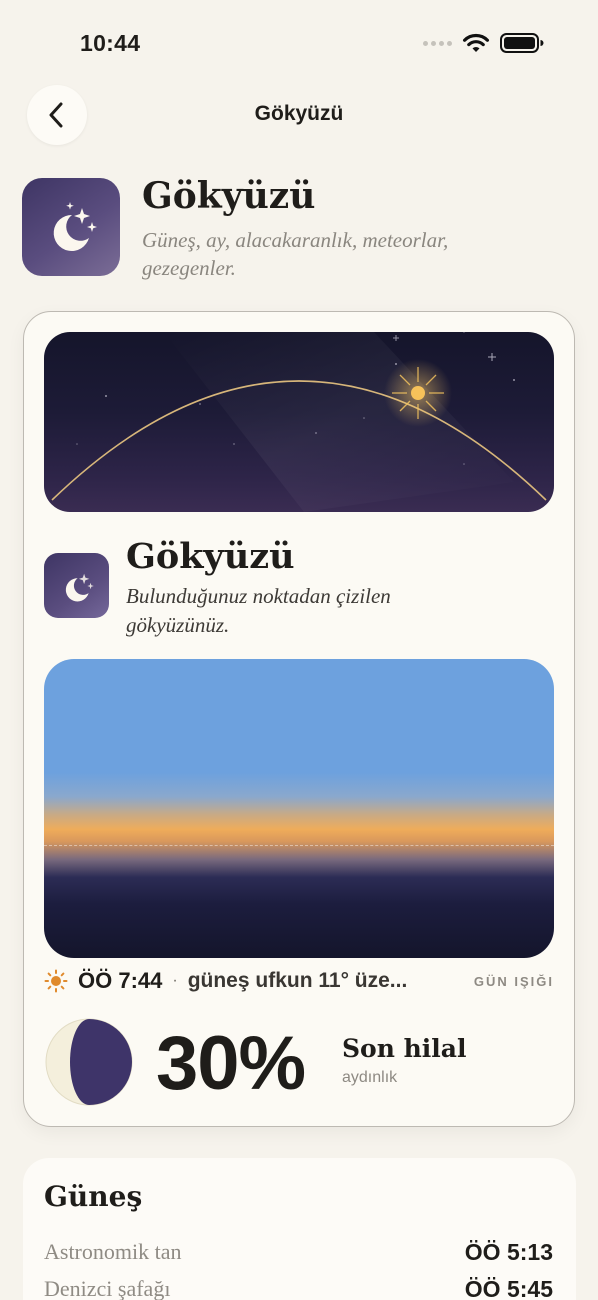  I want to click on status-icons, so click(483, 43).